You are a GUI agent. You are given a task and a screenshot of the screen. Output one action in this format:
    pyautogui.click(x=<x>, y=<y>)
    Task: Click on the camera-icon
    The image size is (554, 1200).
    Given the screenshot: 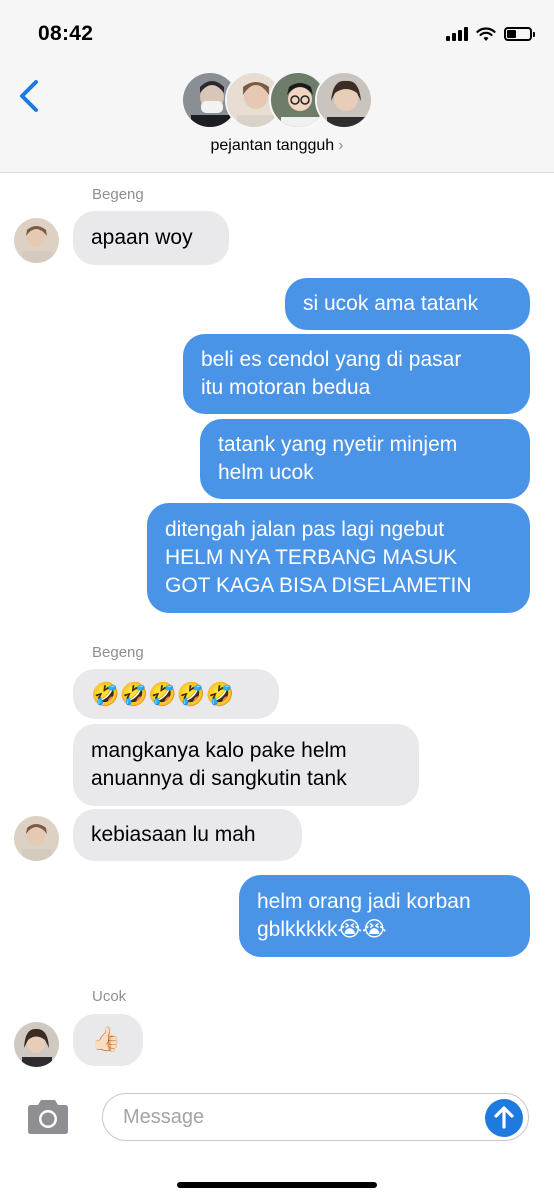 What is the action you would take?
    pyautogui.click(x=48, y=1117)
    